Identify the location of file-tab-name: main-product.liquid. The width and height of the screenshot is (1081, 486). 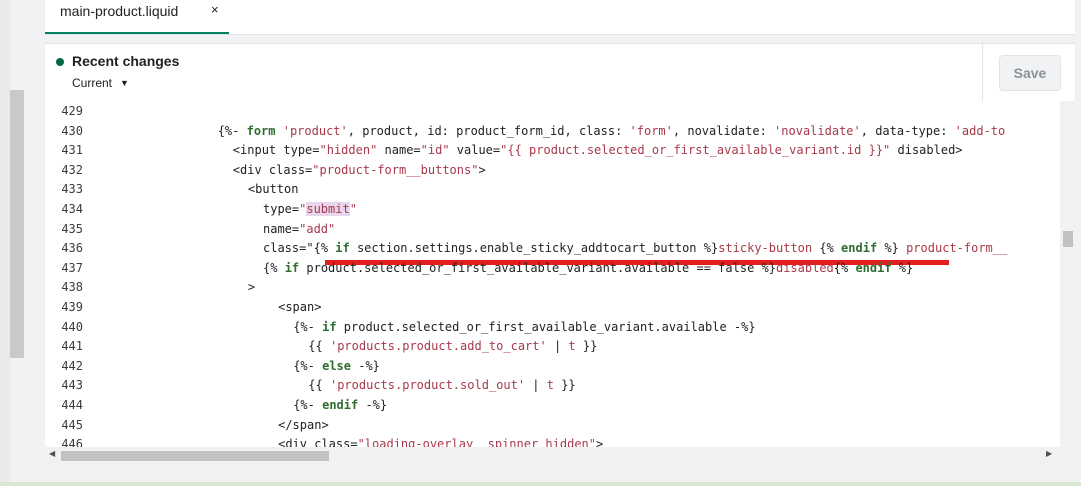
(119, 11).